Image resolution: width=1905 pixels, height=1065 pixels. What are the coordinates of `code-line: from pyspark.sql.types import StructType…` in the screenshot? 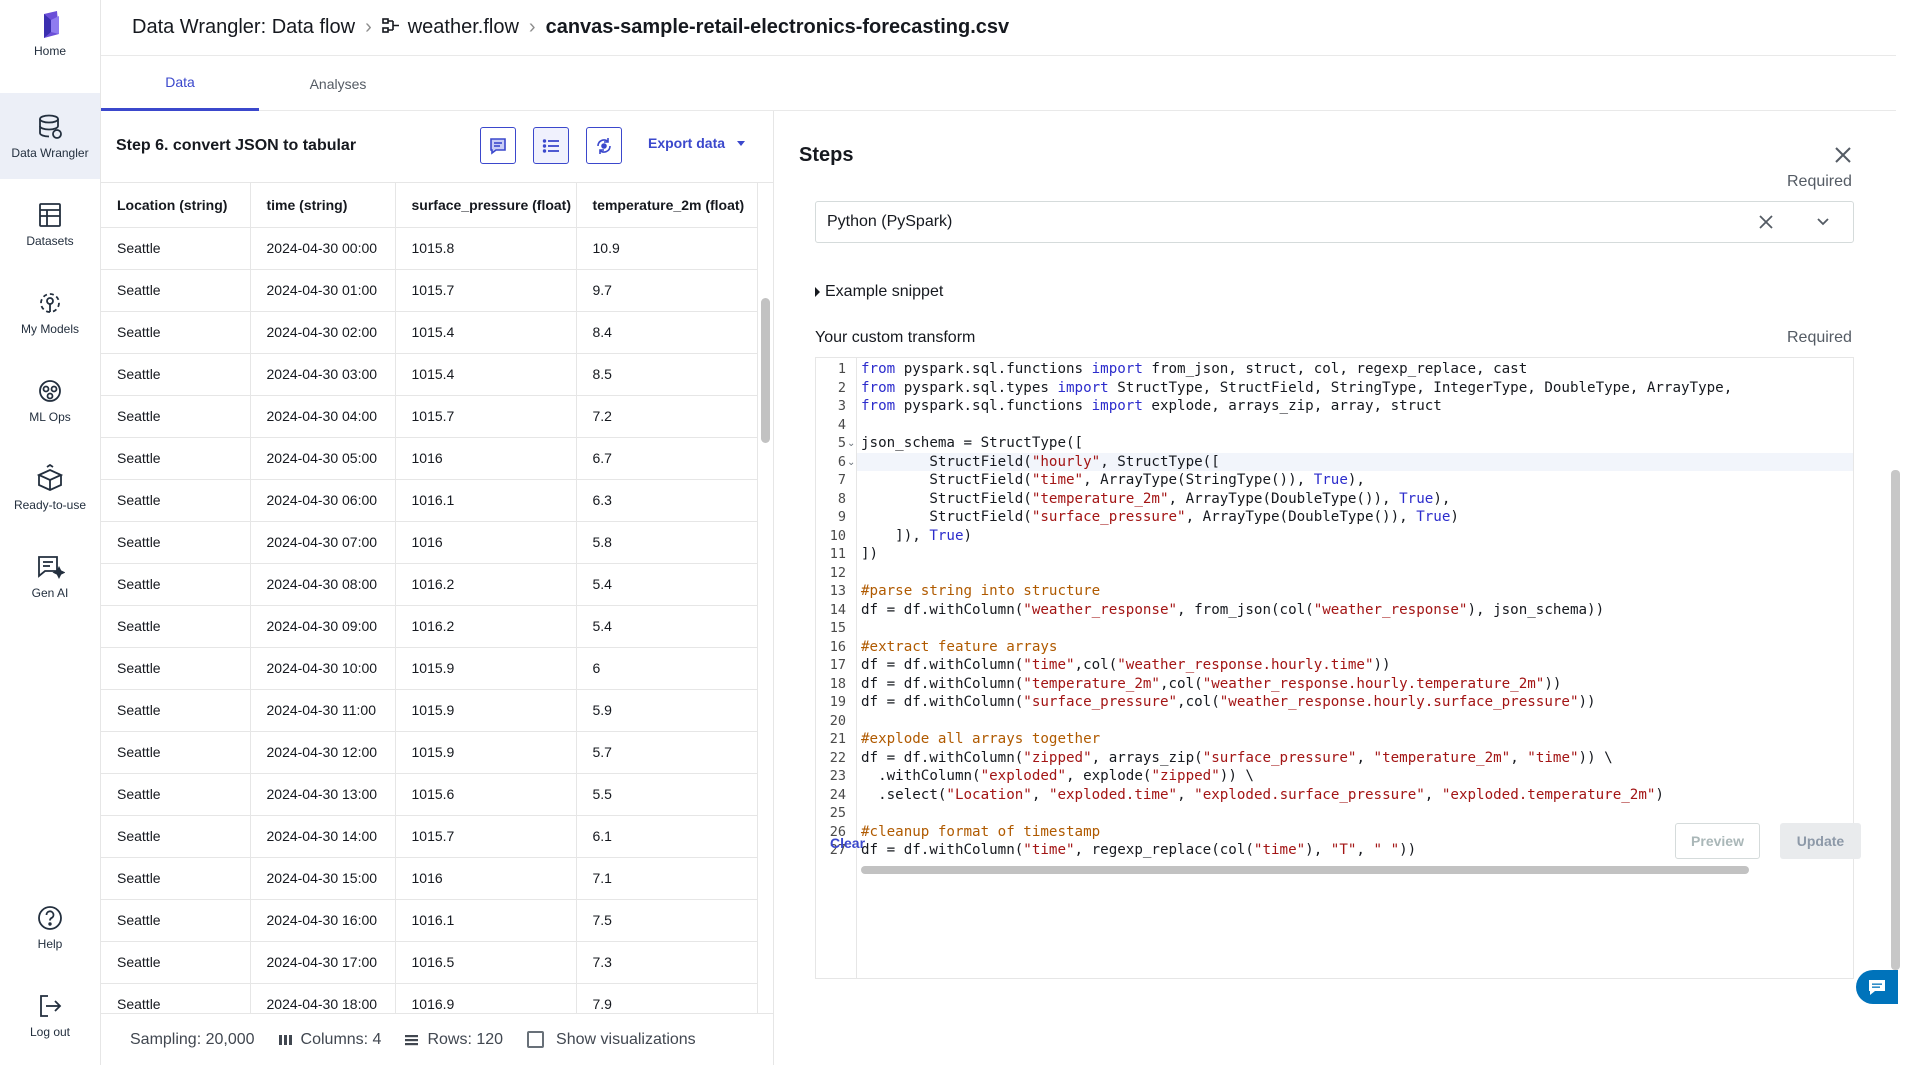 It's located at (1297, 387).